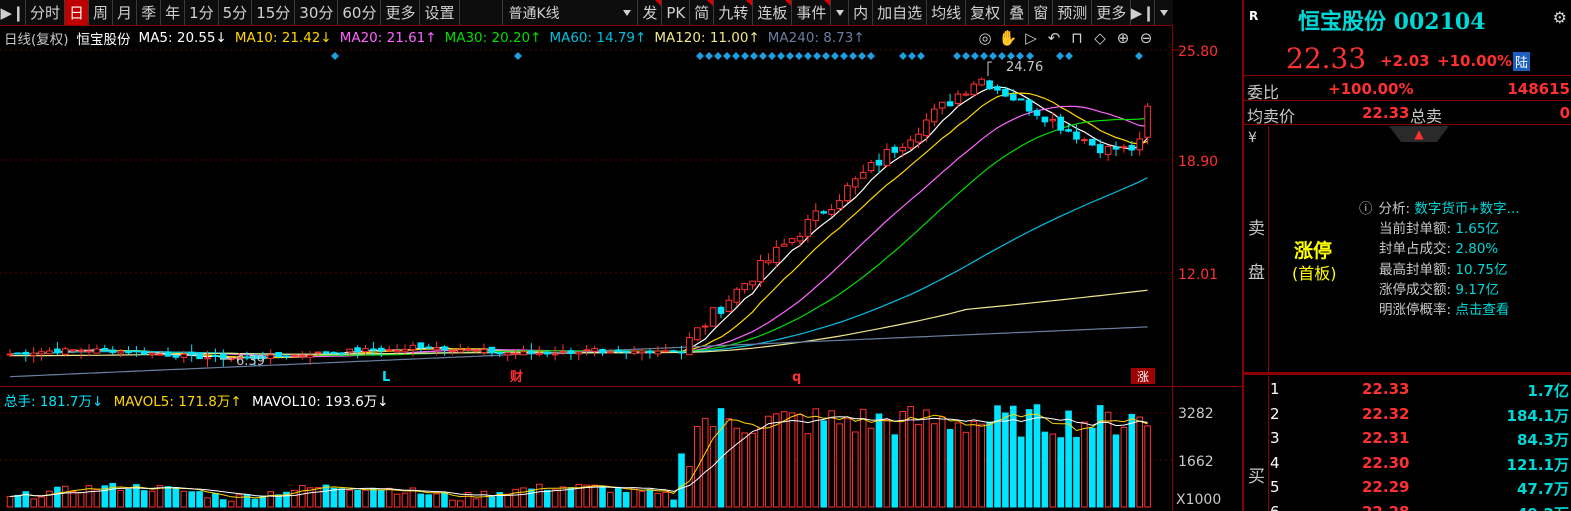 The width and height of the screenshot is (1571, 511). I want to click on bottom-marker: q, so click(796, 377).